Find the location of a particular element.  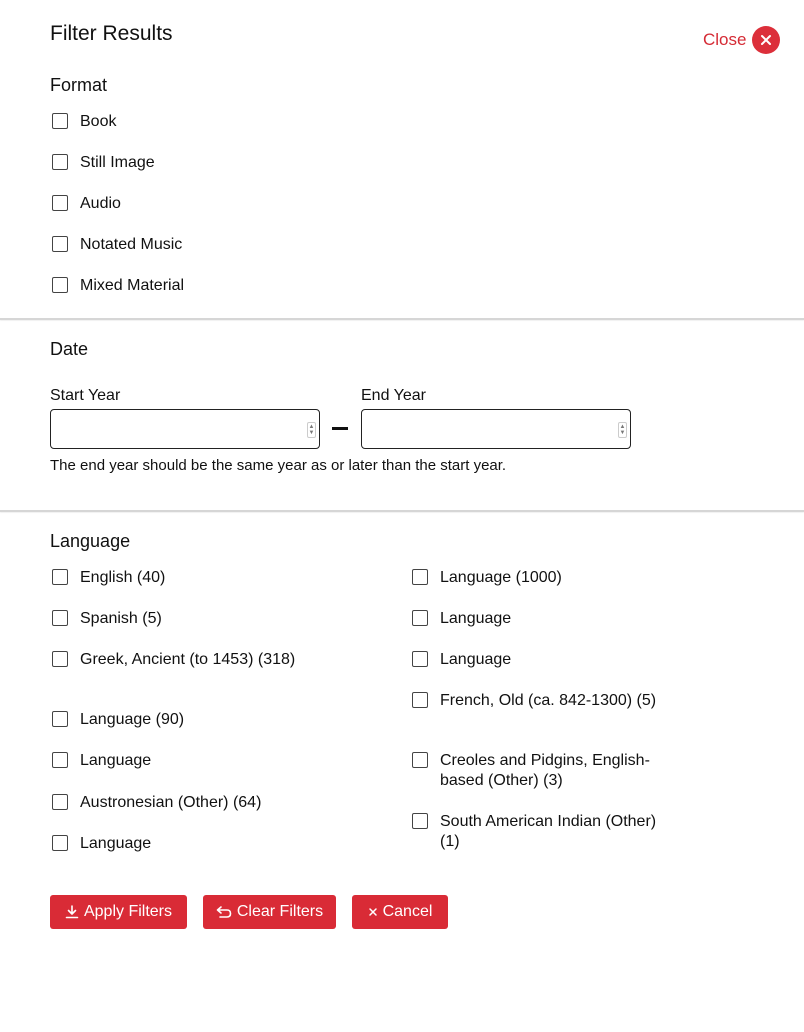

undo-icon is located at coordinates (224, 912).